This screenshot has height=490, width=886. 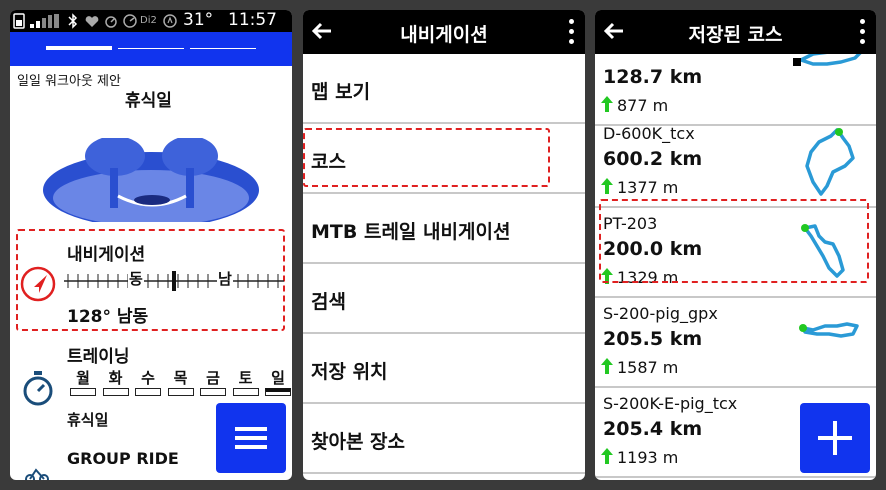 What do you see at coordinates (653, 429) in the screenshot?
I see `course-distance: 205.4 km` at bounding box center [653, 429].